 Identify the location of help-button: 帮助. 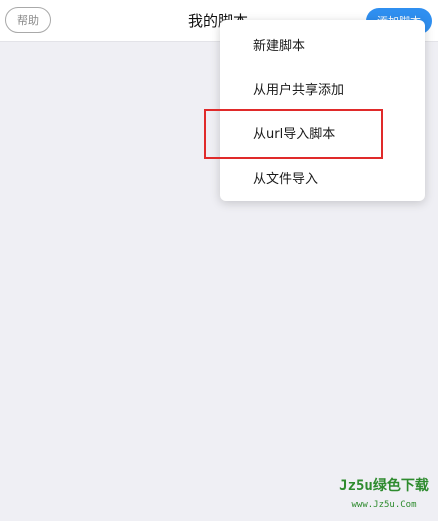
(28, 20).